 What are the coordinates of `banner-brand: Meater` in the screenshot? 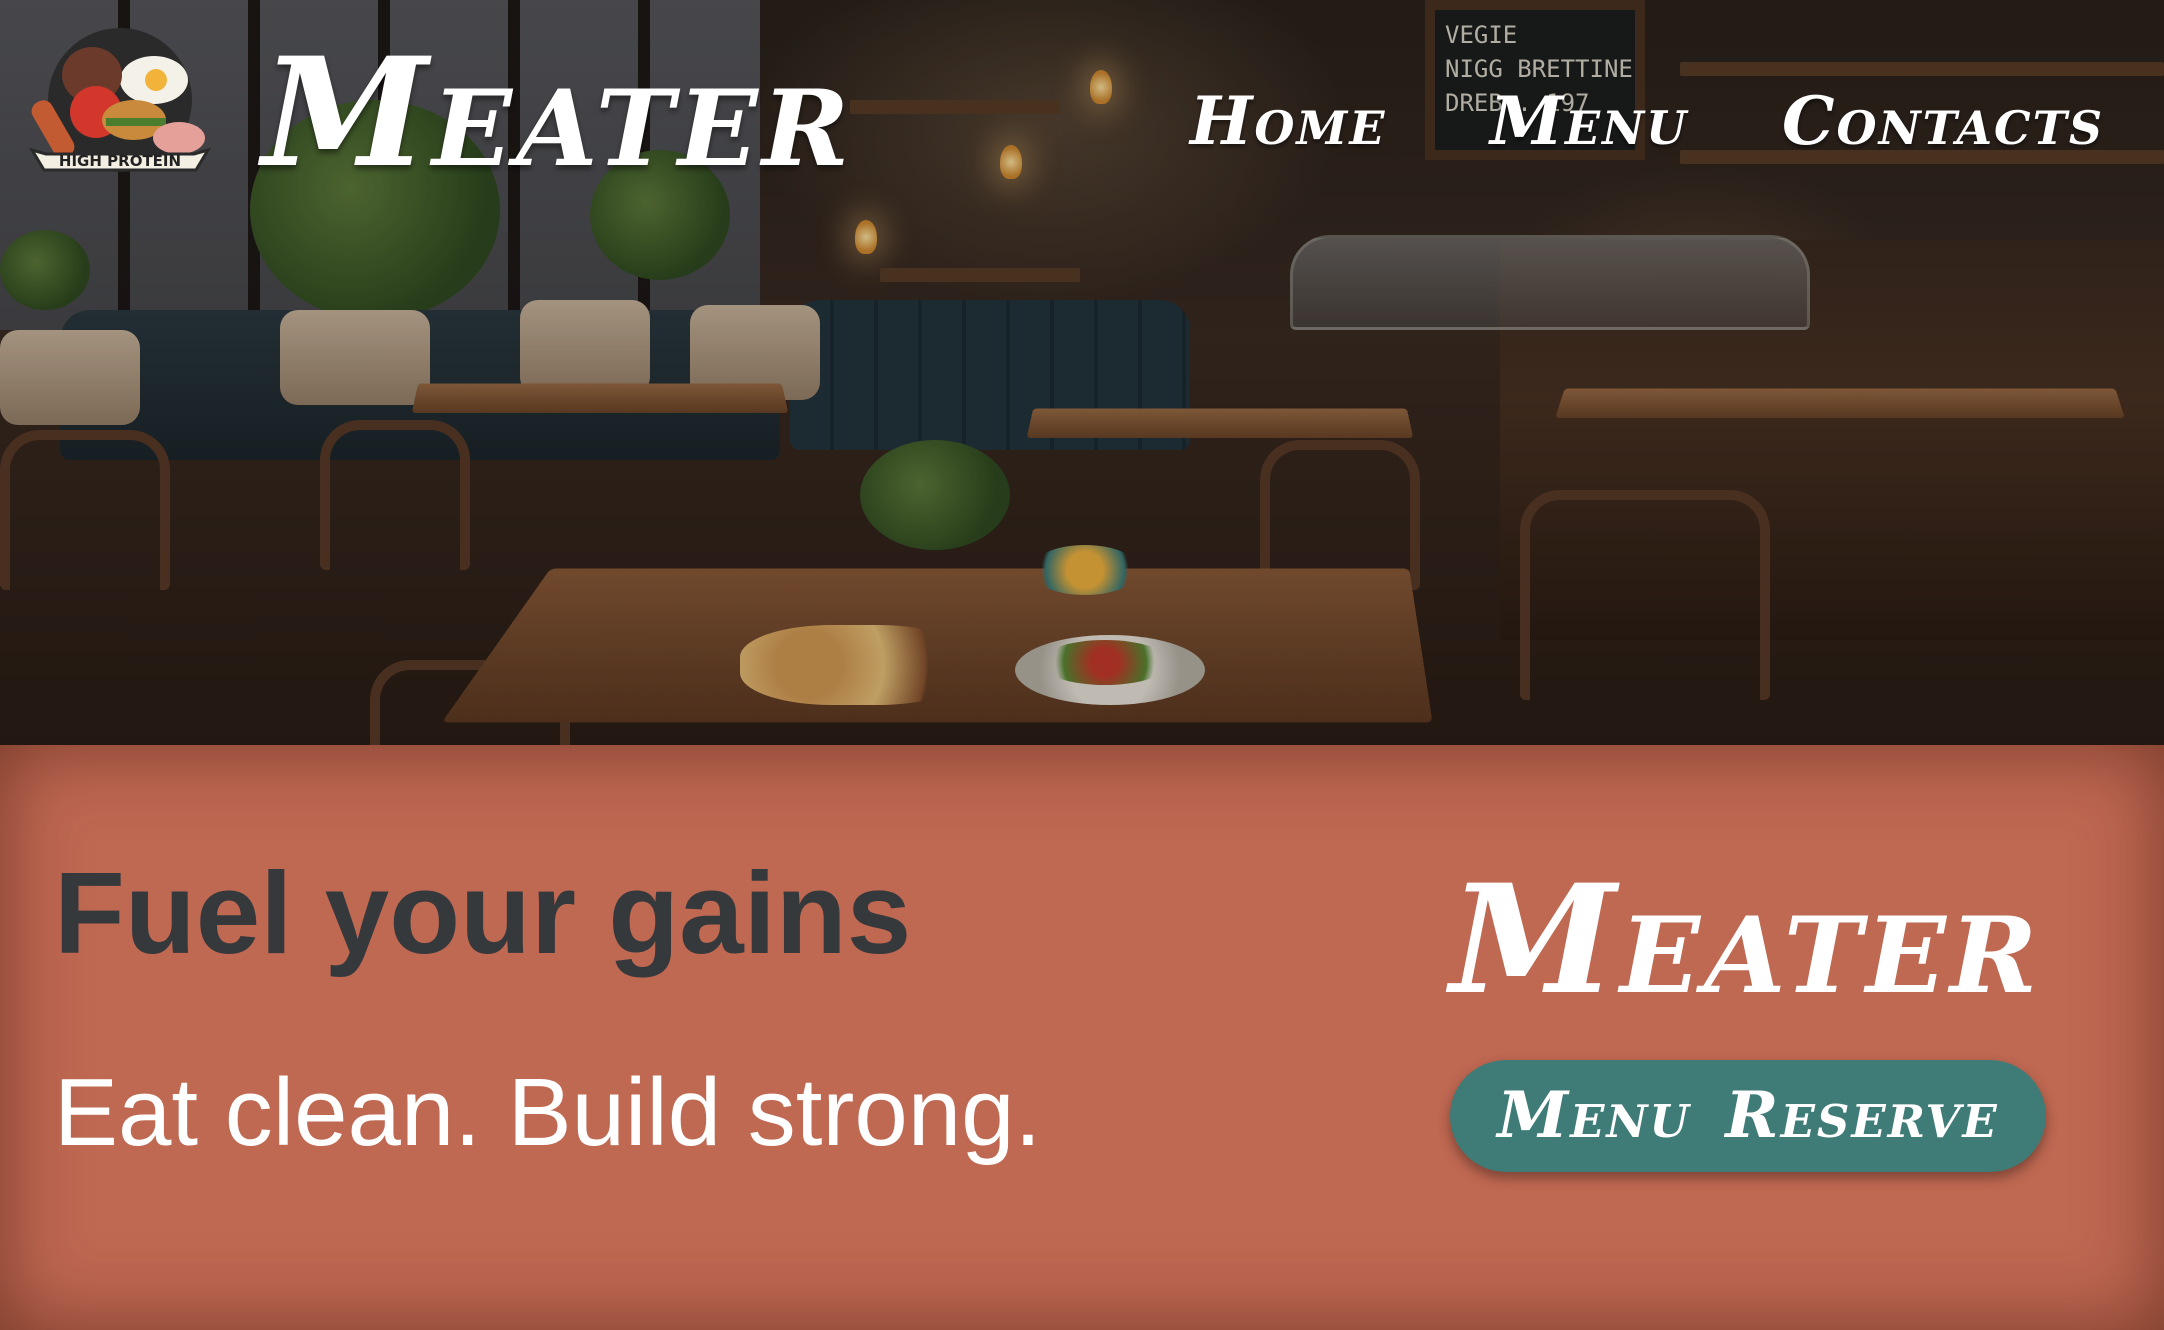 It's located at (1746, 940).